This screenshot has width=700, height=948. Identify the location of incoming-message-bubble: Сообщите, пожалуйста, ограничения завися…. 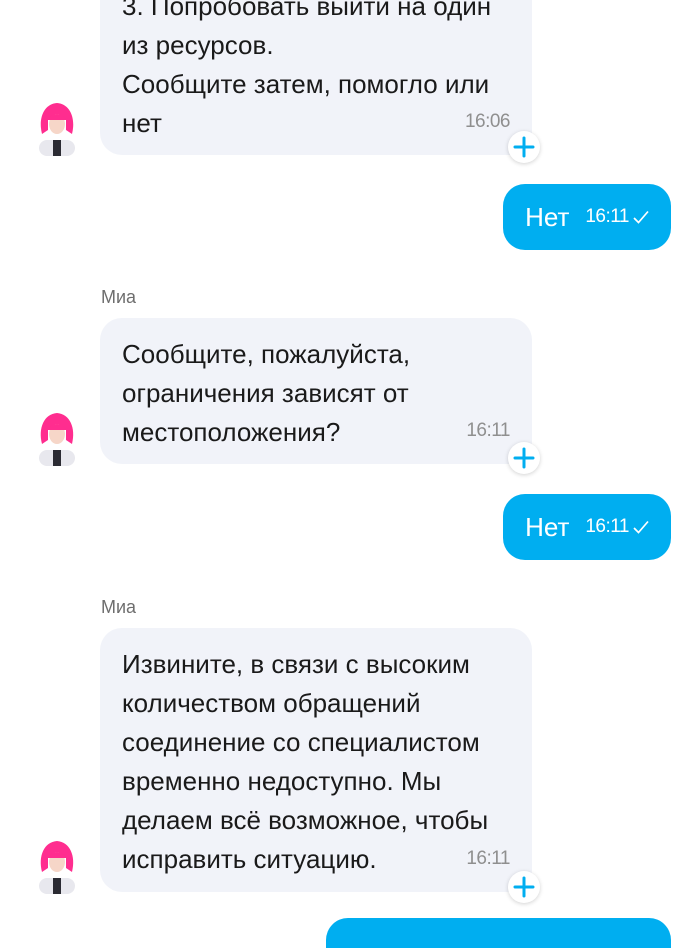
(316, 391).